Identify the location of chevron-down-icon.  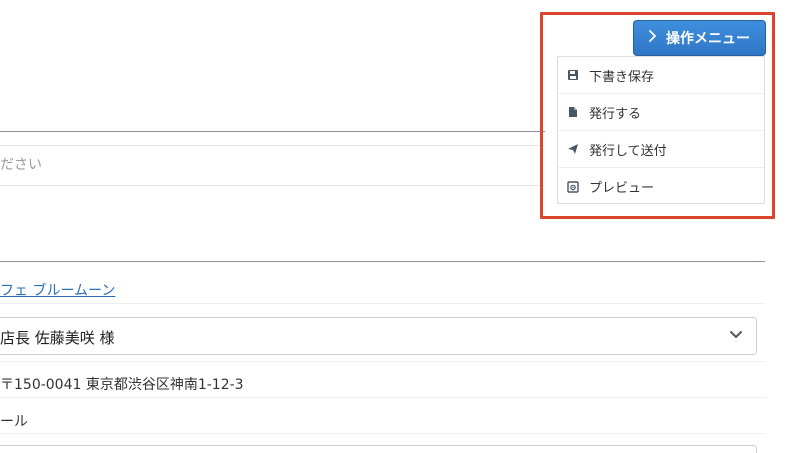
(736, 334).